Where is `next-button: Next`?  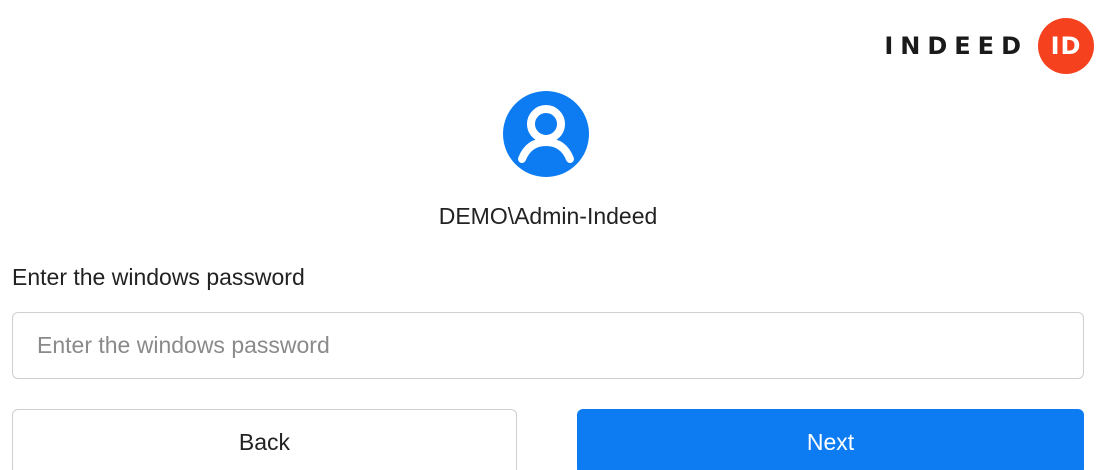
next-button: Next is located at coordinates (830, 439).